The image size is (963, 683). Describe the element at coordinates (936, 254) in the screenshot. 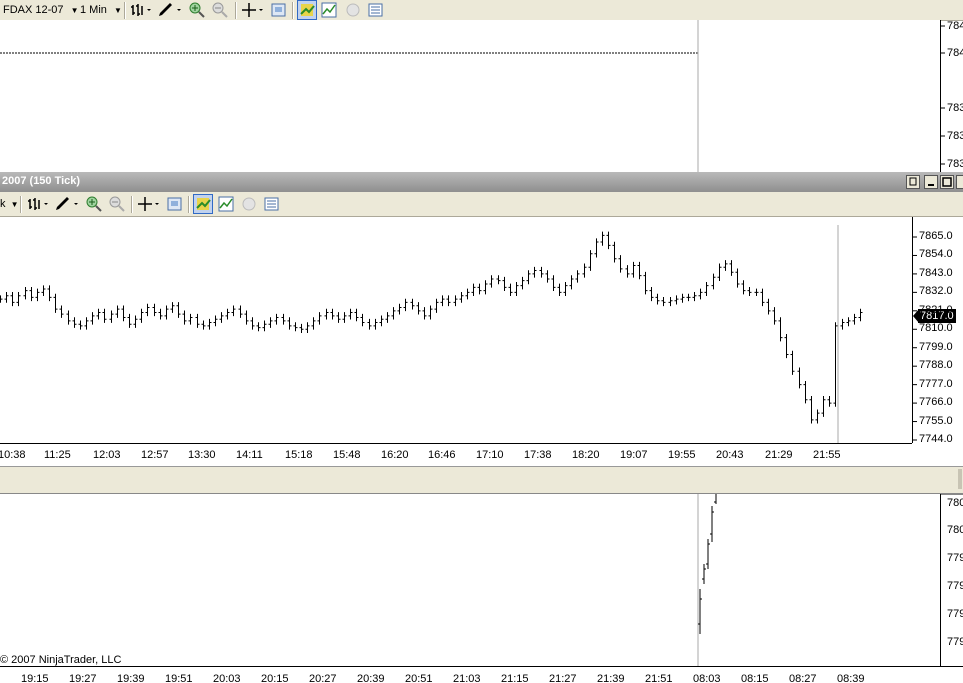

I see `price-tick-label: 7854.0` at that location.